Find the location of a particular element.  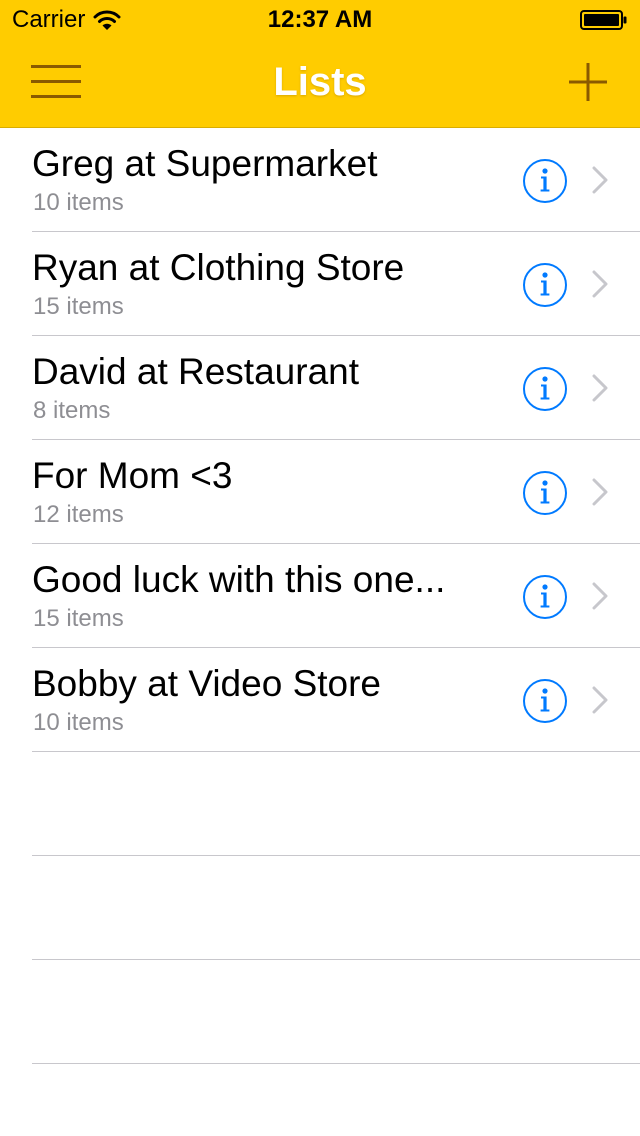

add-list-button is located at coordinates (588, 82).